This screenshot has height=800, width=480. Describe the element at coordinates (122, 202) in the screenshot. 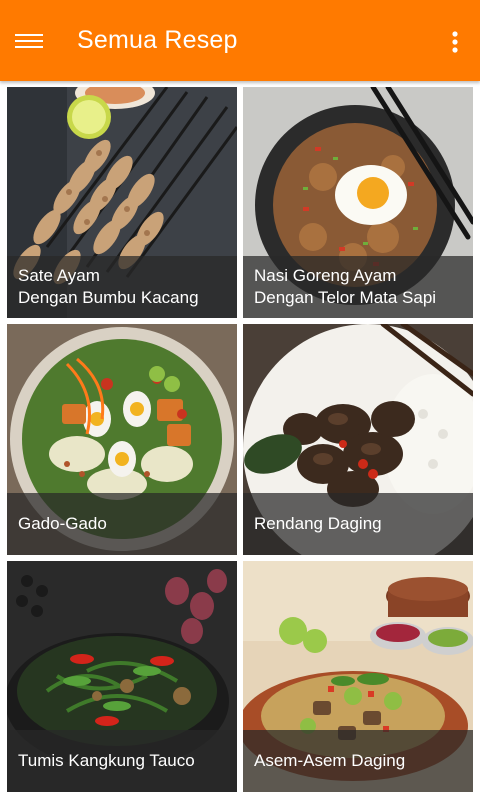

I see `recipe-card-sate-ayam: Sate Ayam Dengan Bumbu Kacang` at that location.